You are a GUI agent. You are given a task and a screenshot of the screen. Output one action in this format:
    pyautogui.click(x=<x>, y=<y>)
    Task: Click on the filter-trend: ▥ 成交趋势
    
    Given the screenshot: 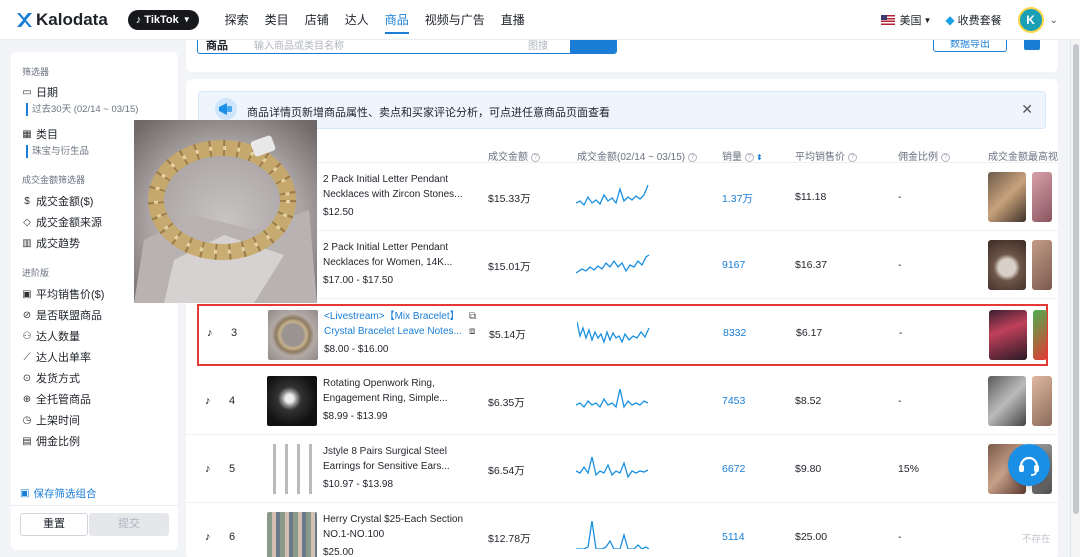 What is the action you would take?
    pyautogui.click(x=51, y=243)
    